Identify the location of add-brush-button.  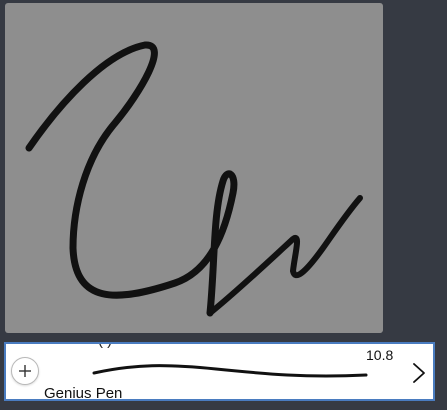
(25, 371).